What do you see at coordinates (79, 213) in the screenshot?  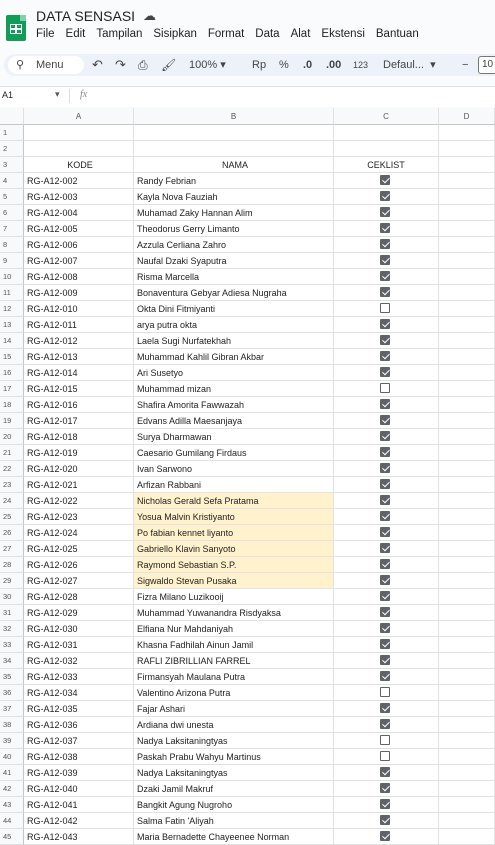 I see `kode-cell: RG-A12-004` at bounding box center [79, 213].